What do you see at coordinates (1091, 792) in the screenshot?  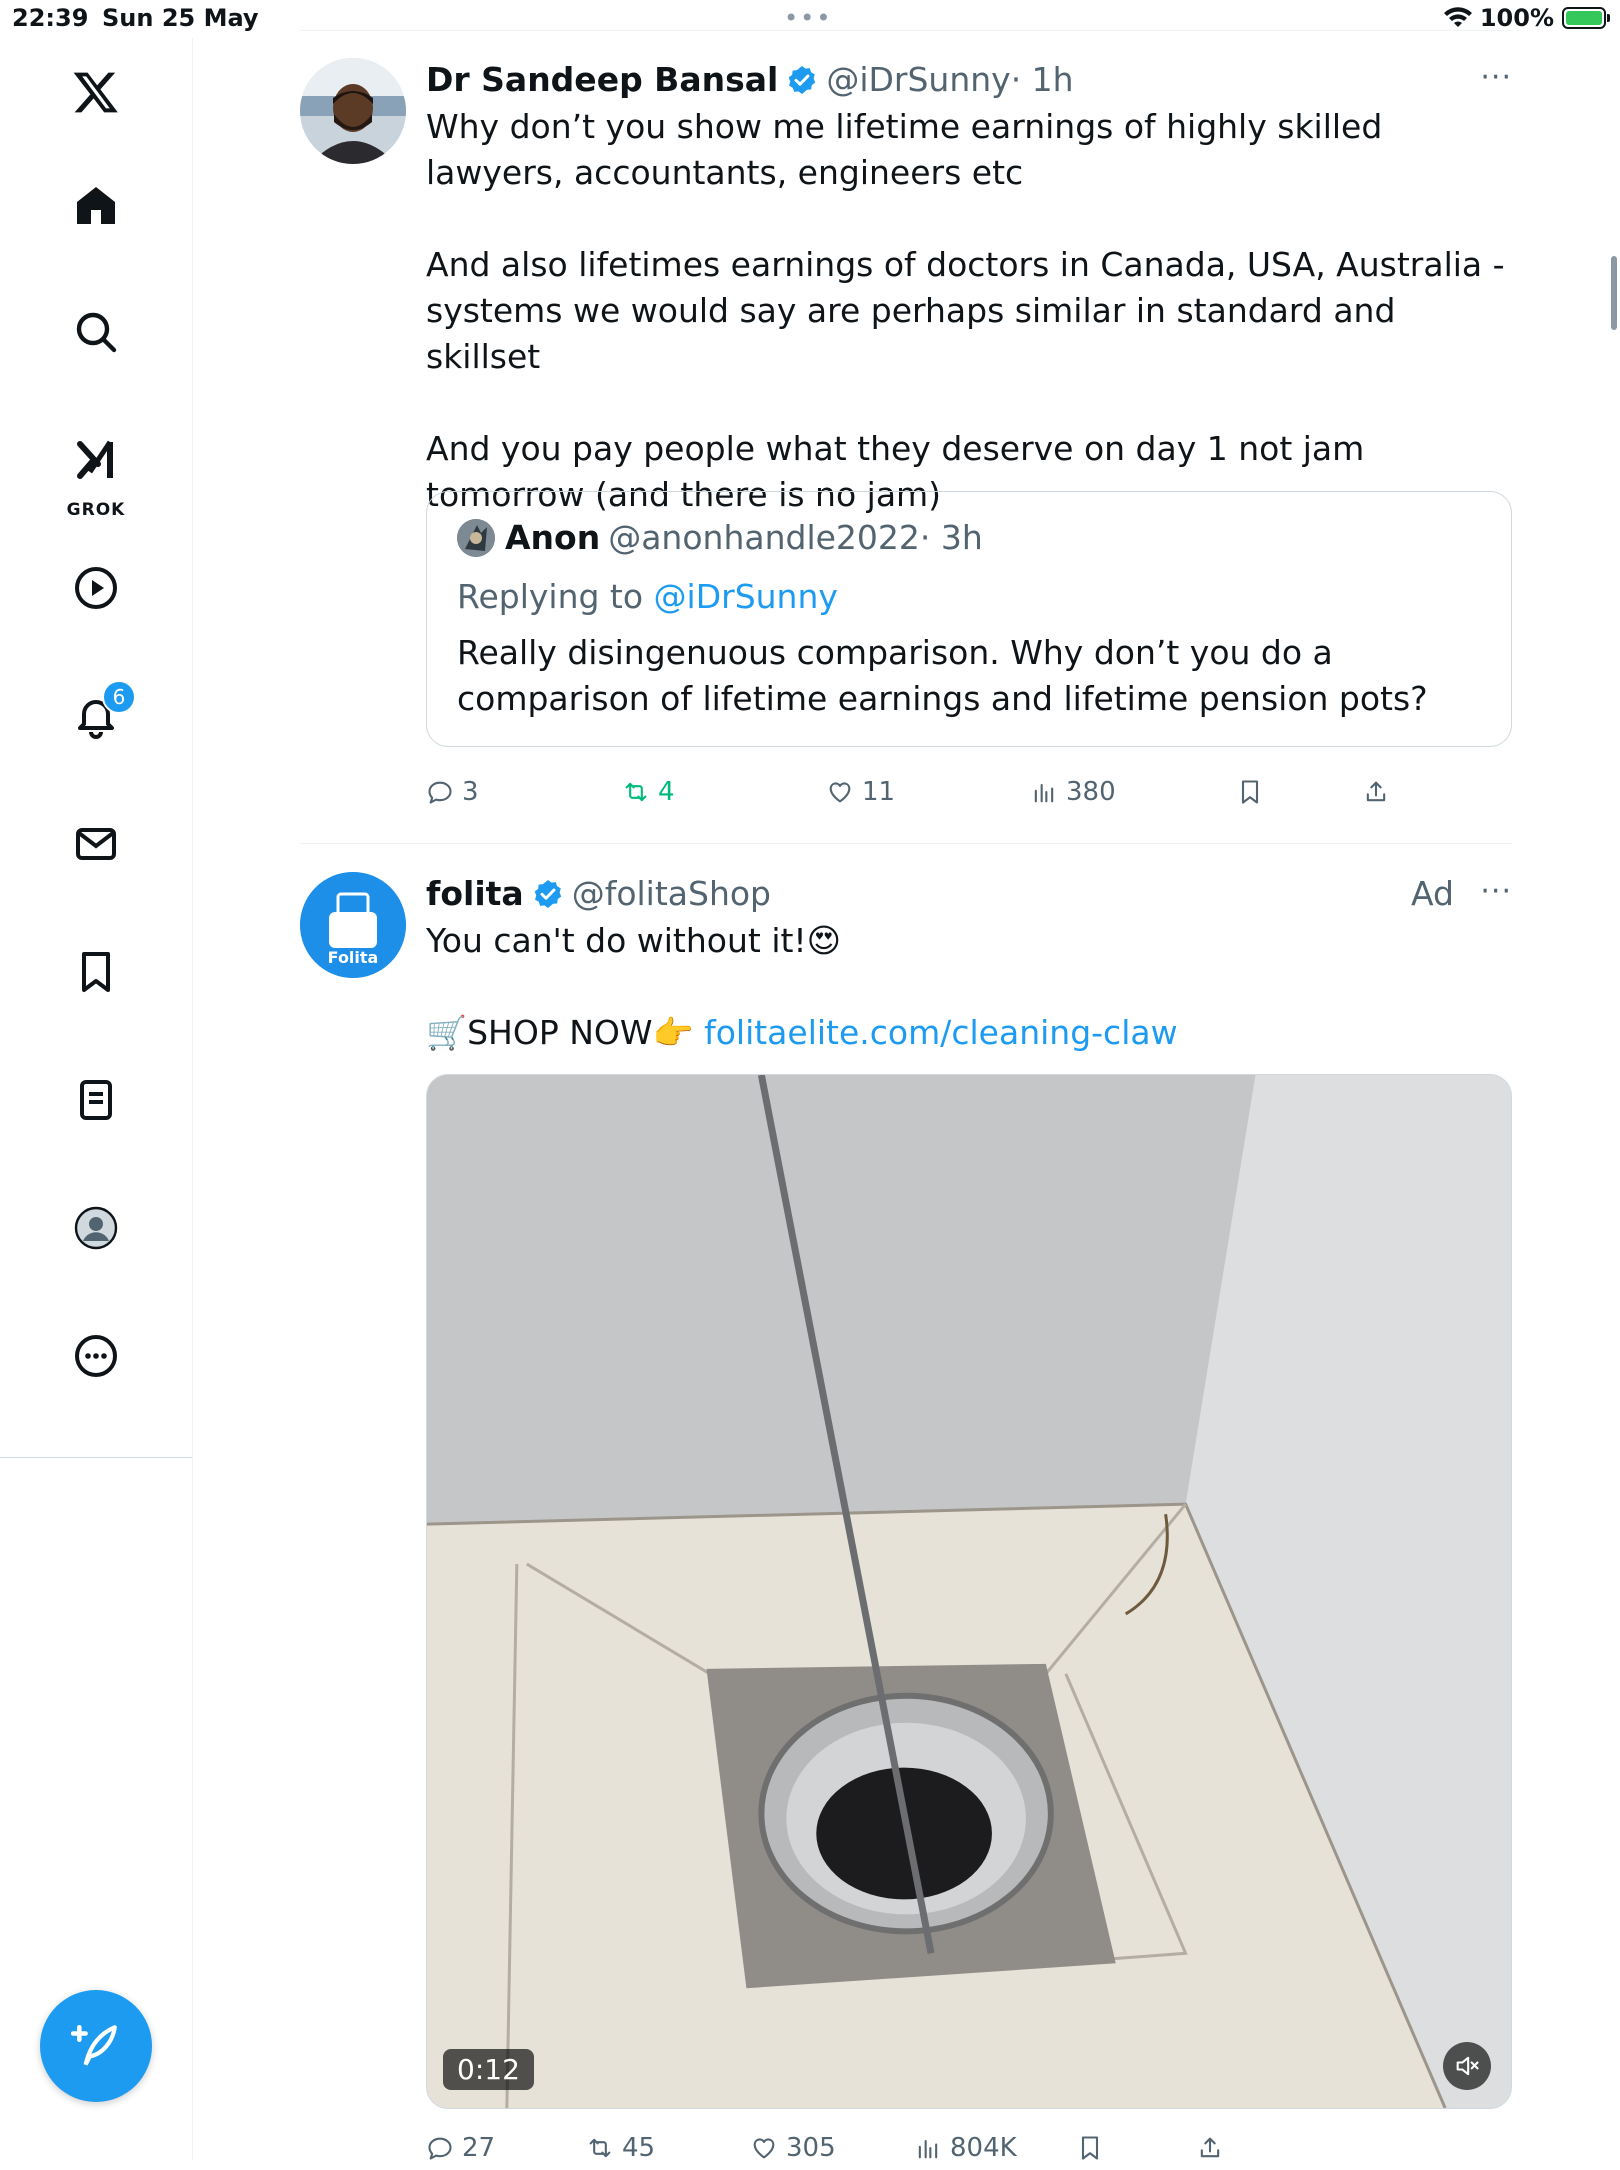 I see `view-count: 380` at bounding box center [1091, 792].